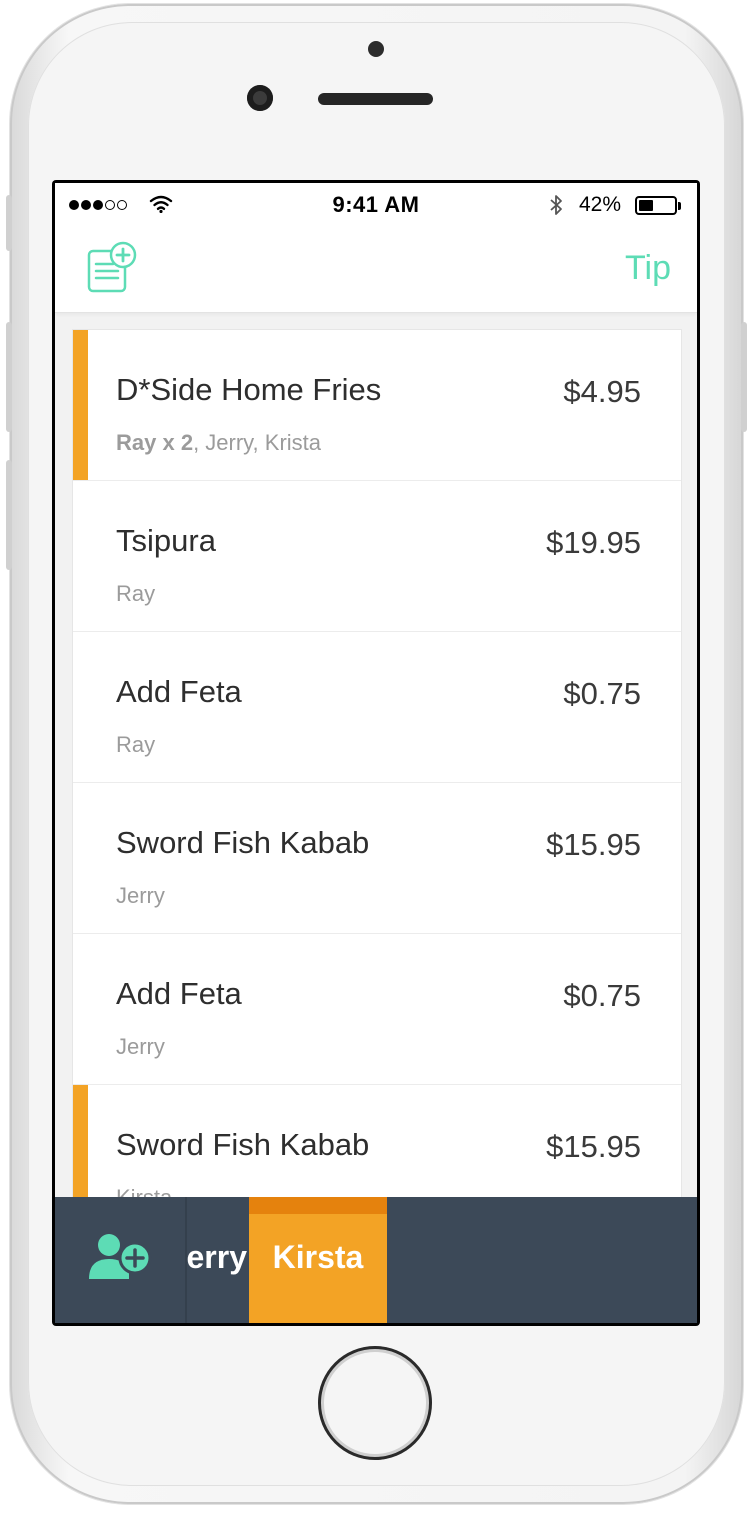 The width and height of the screenshot is (753, 1516). I want to click on list-item: Add Feta $0.75 Ray, so click(377, 707).